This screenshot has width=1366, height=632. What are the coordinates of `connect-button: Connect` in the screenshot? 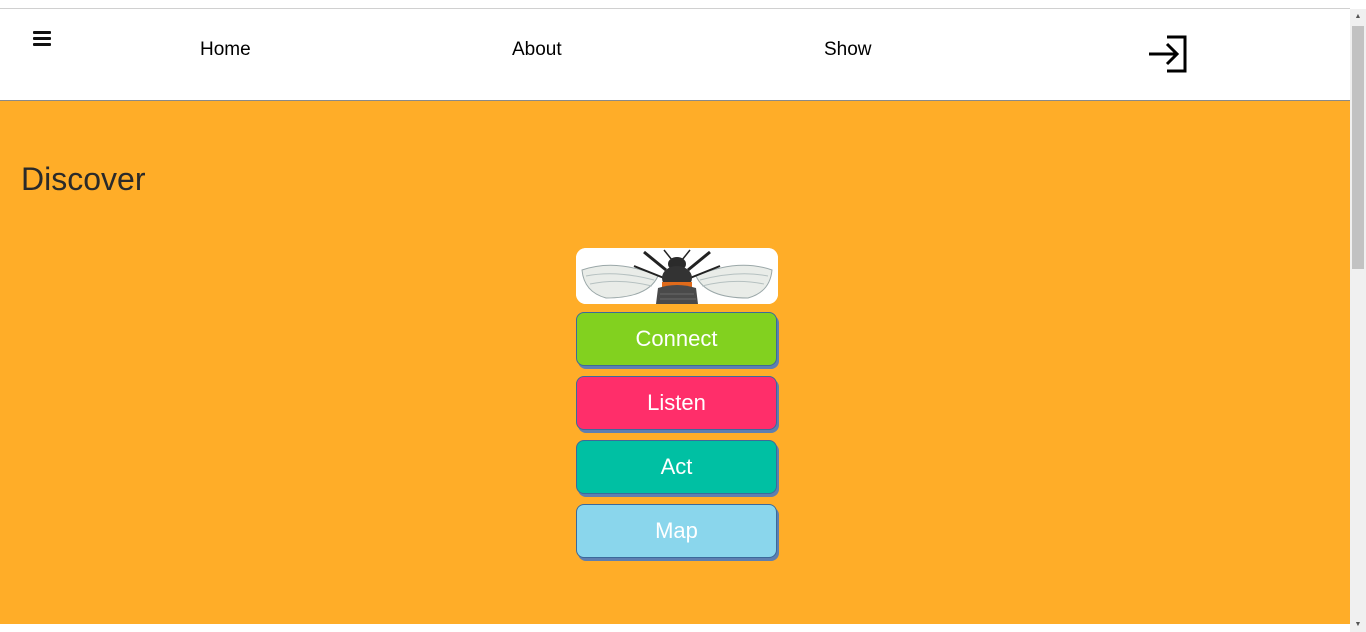 It's located at (676, 339).